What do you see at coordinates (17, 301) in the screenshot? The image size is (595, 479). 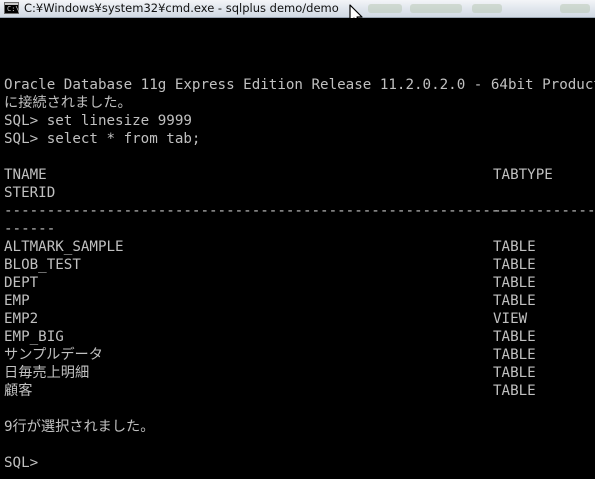 I see `table-row-name: EMP` at bounding box center [17, 301].